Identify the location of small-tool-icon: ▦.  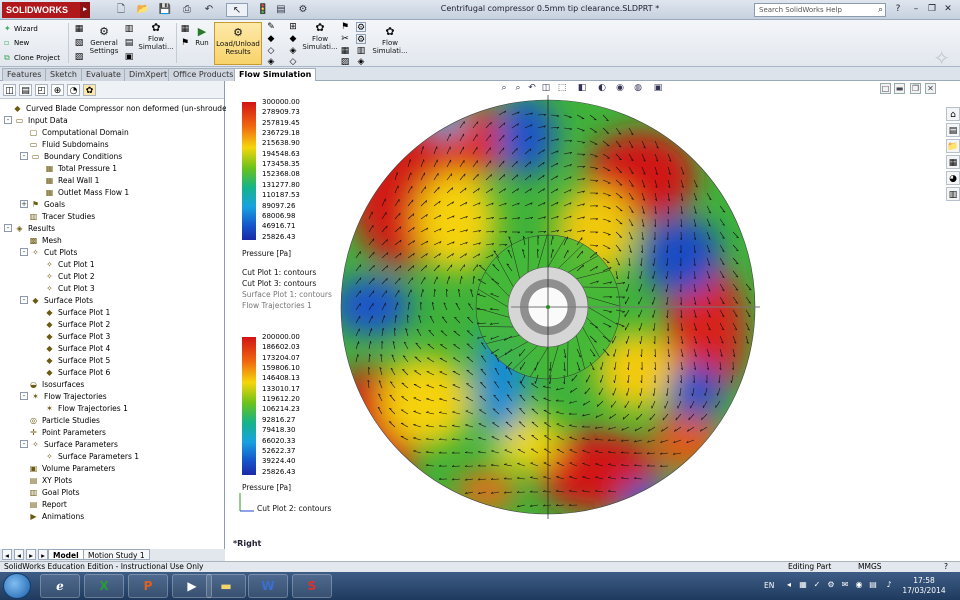
(185, 29).